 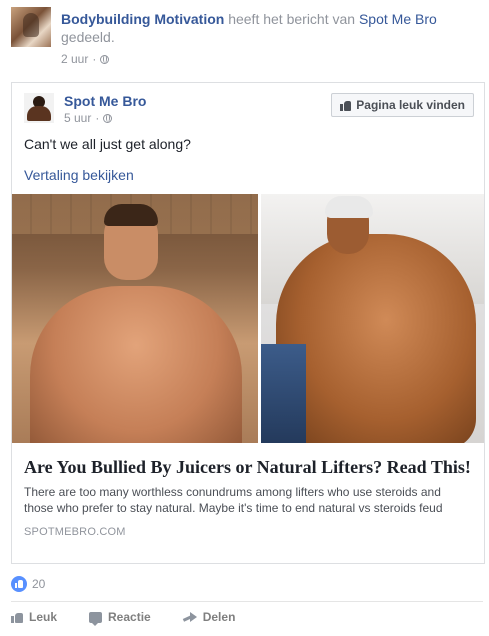 I want to click on page-avatar, so click(x=39, y=108).